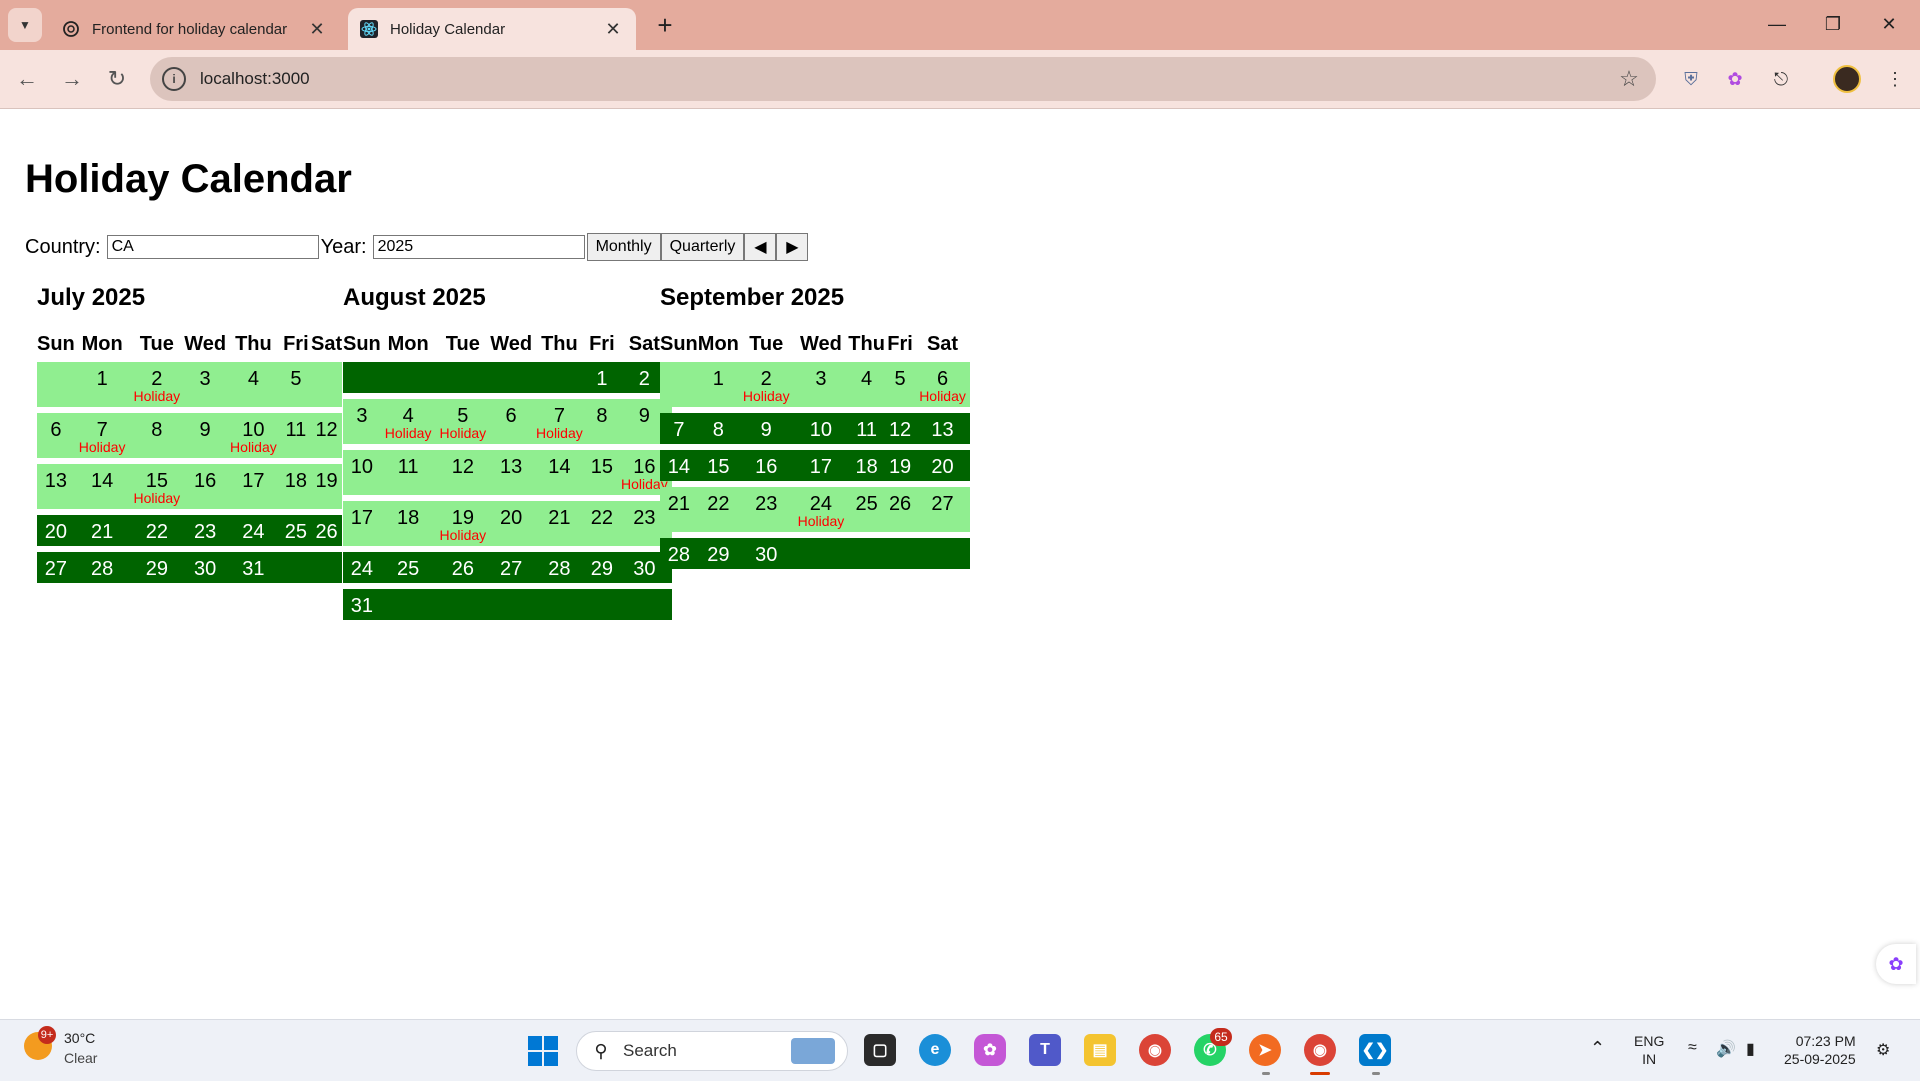 The image size is (1920, 1081). I want to click on address-bar: i localhost:3000 ☆, so click(903, 79).